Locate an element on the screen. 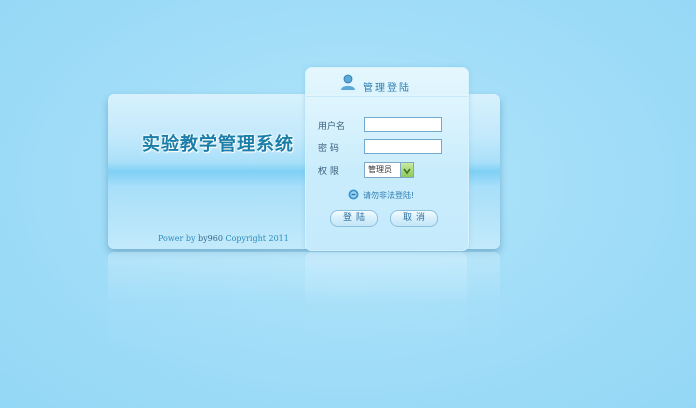 Image resolution: width=696 pixels, height=408 pixels. role-select-button is located at coordinates (406, 170).